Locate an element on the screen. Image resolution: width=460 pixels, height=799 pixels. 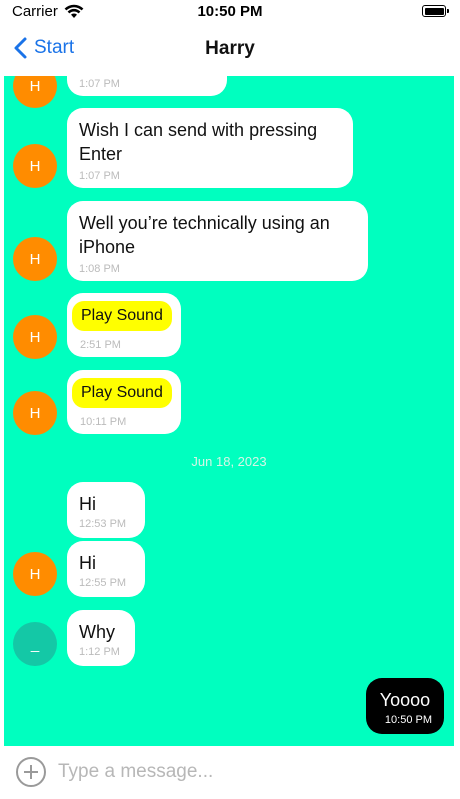
message-text: Why is located at coordinates (97, 632).